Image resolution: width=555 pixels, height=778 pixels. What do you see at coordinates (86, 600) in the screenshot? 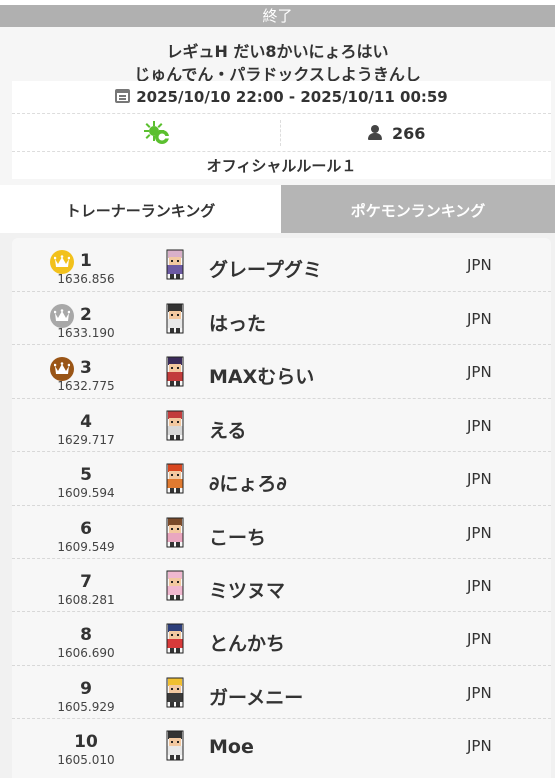
I see `rating-value: 1608.281` at bounding box center [86, 600].